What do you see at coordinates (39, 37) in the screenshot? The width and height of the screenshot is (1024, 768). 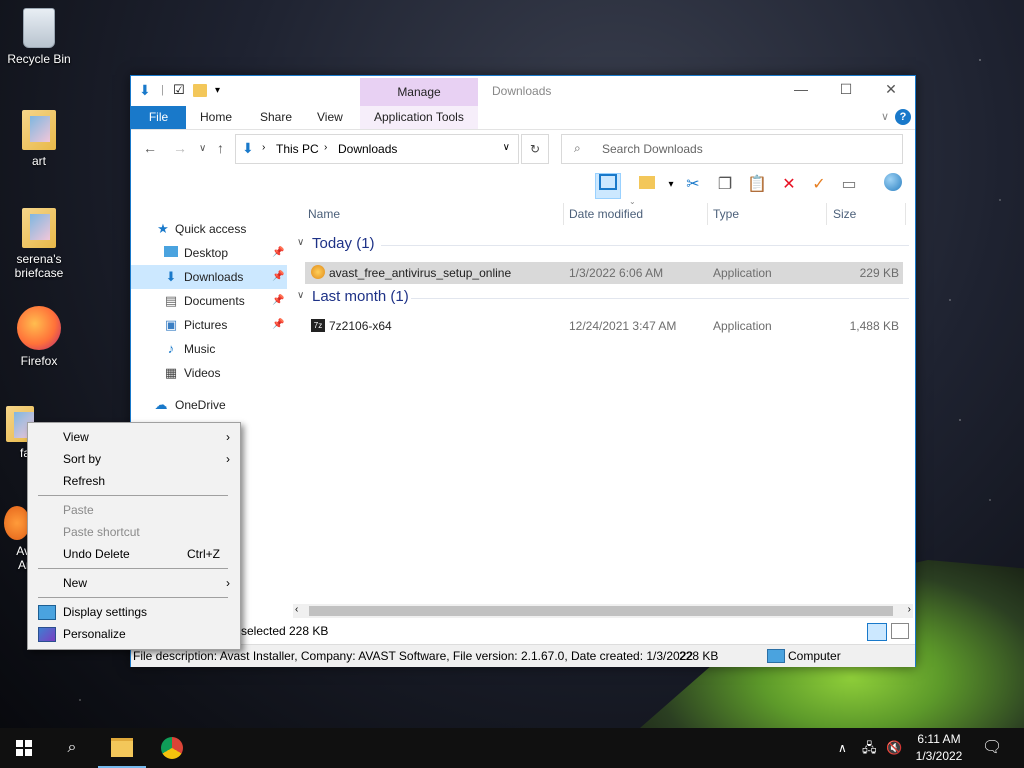 I see `desktop-icon-recycle-bin: Recycle Bin` at bounding box center [39, 37].